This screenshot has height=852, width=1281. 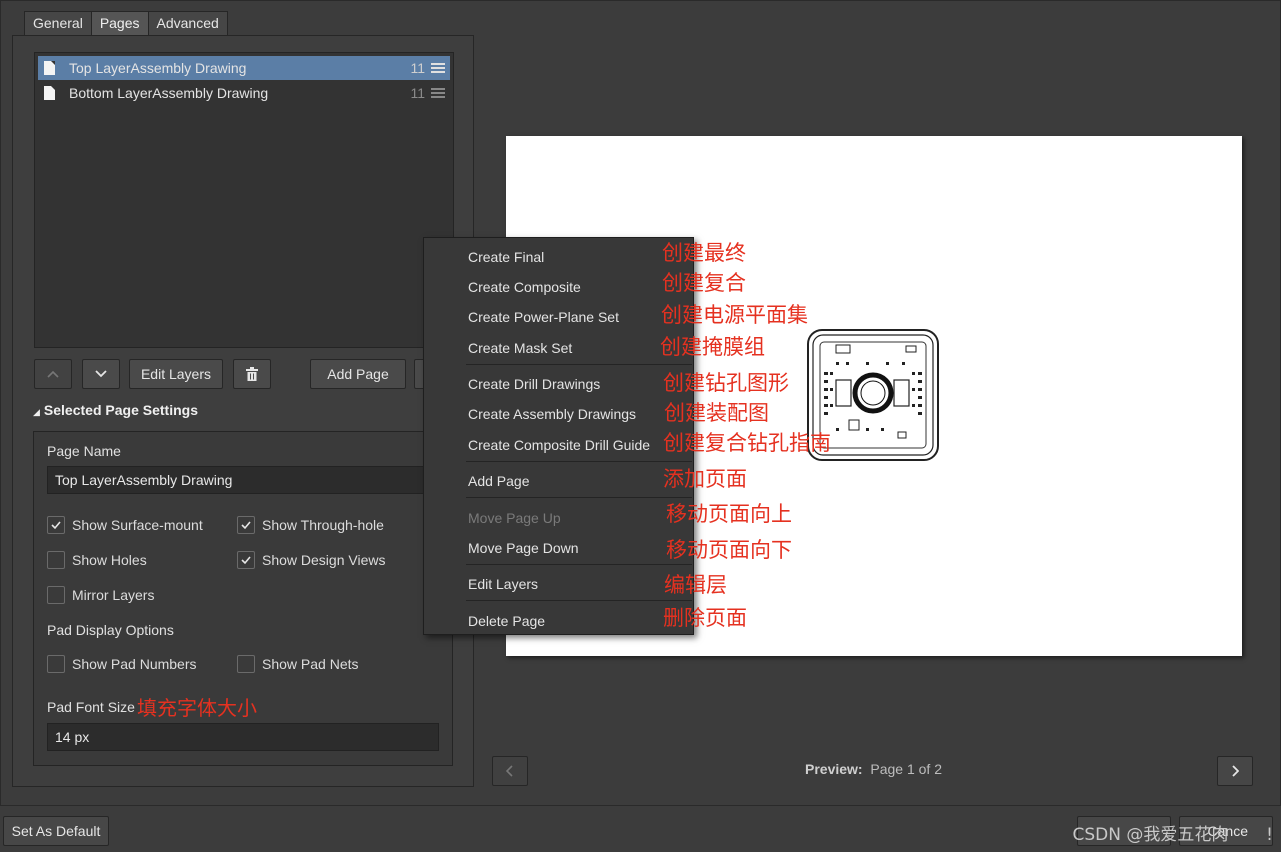 I want to click on menu-item-create-drill-drawings: Create Drill Drawings, so click(x=534, y=384).